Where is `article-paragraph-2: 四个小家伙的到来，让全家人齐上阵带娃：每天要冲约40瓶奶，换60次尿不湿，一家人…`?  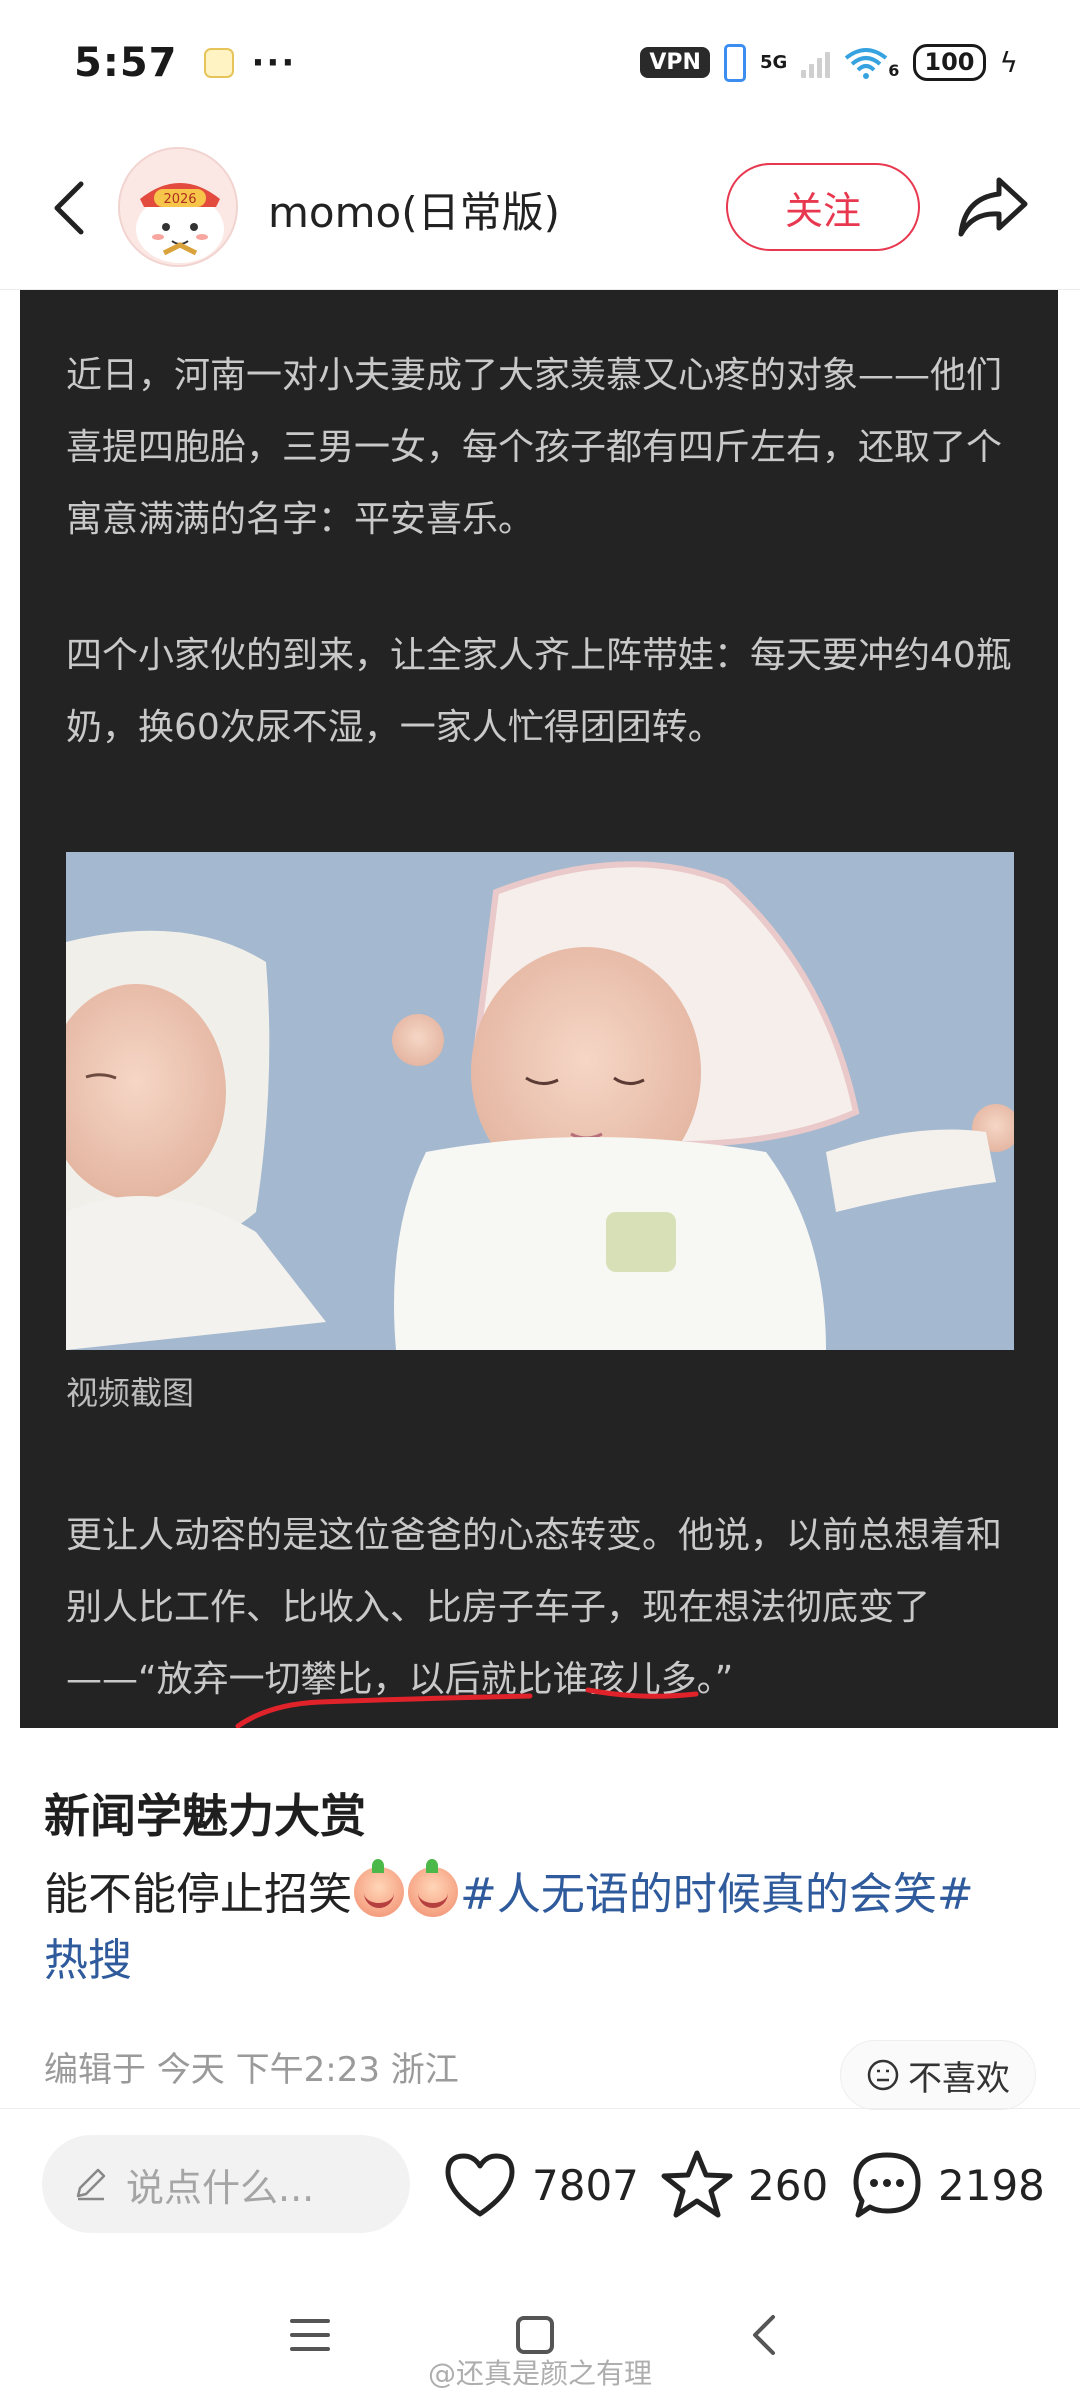
article-paragraph-2: 四个小家伙的到来，让全家人齐上阵带娃：每天要冲约40瓶奶，换60次尿不湿，一家人… is located at coordinates (539, 691).